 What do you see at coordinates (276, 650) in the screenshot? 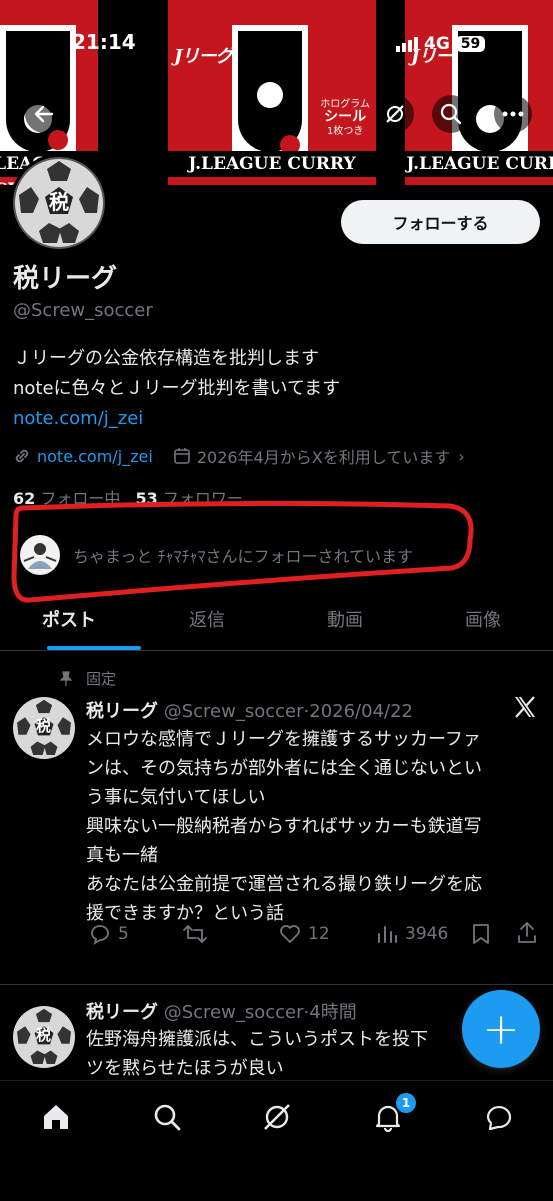
I see `tabs-divider` at bounding box center [276, 650].